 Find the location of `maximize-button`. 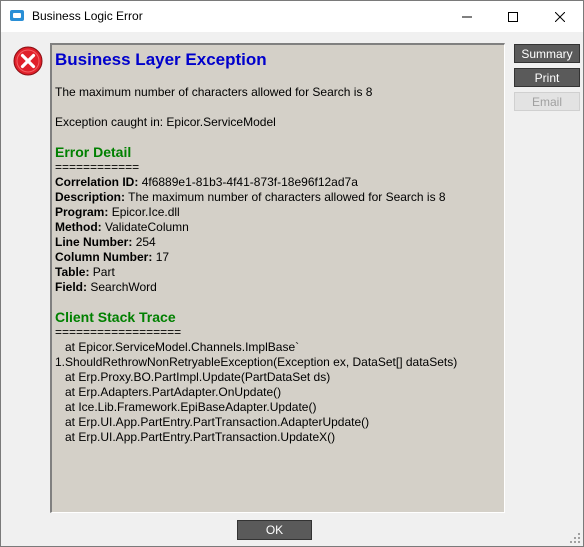

maximize-button is located at coordinates (513, 16).